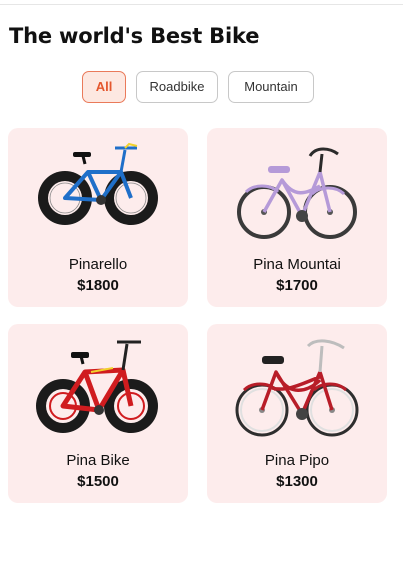 The height and width of the screenshot is (584, 403). I want to click on product-price: $1300, so click(297, 481).